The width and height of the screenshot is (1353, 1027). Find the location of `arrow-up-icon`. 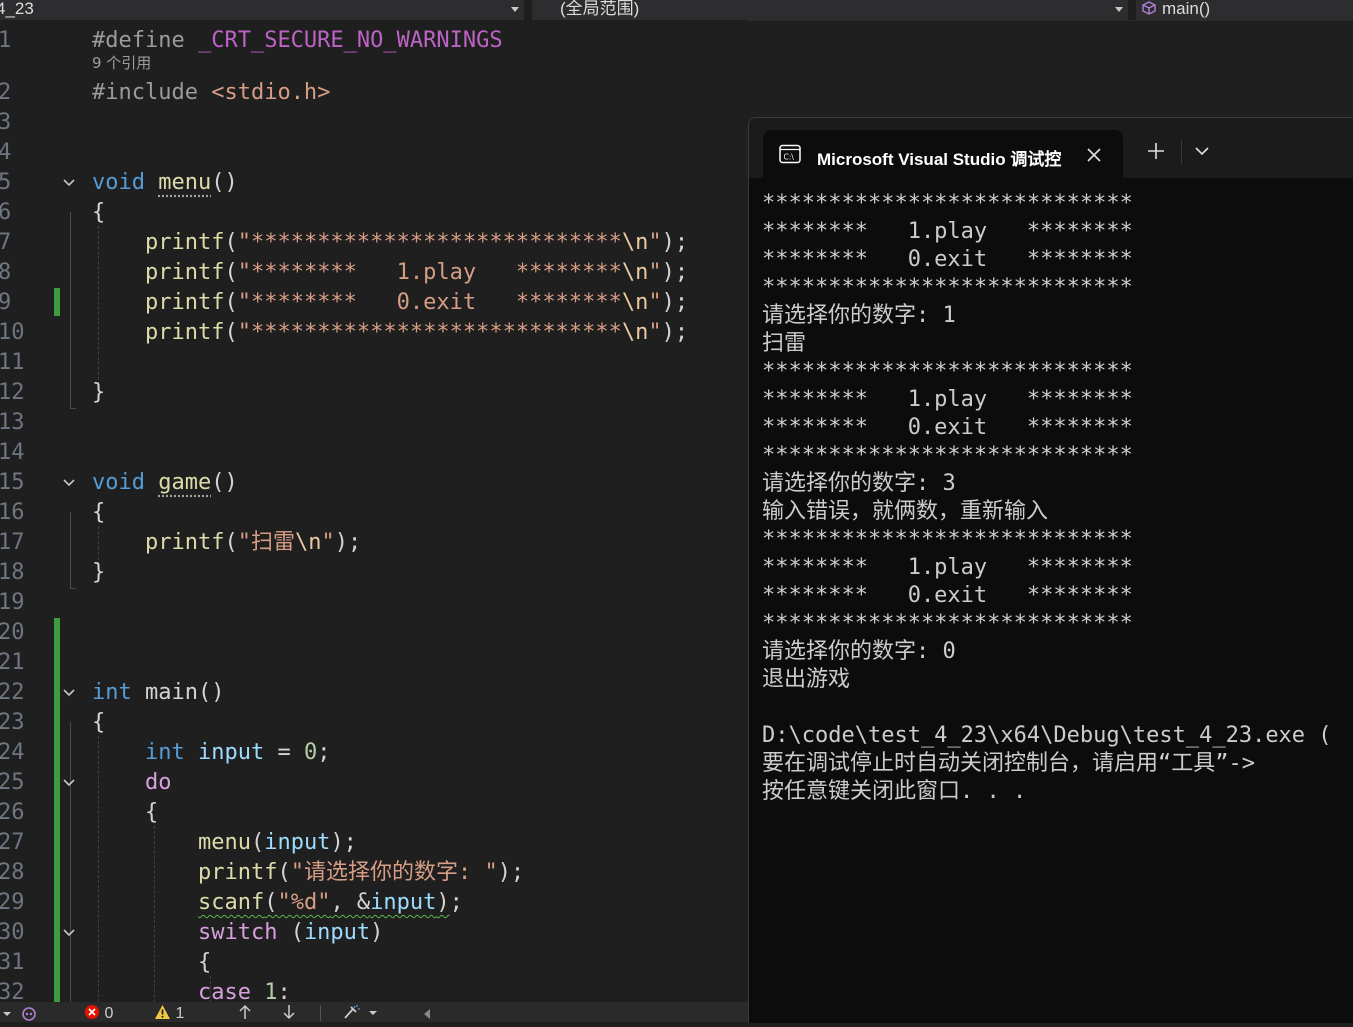

arrow-up-icon is located at coordinates (245, 1013).